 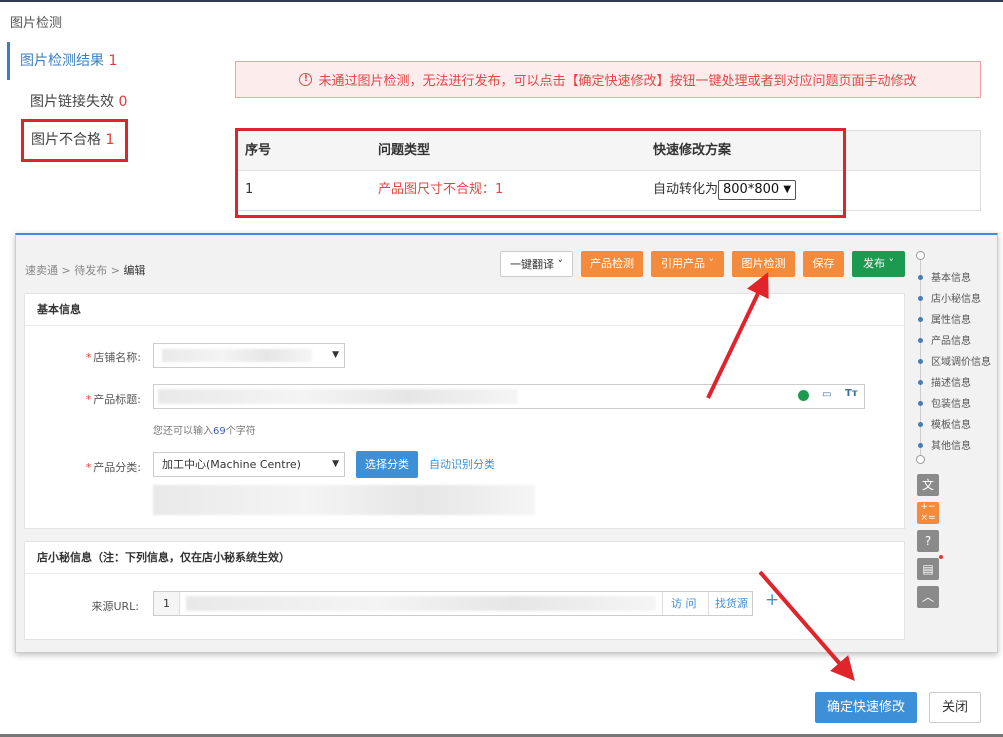 What do you see at coordinates (344, 500) in the screenshot?
I see `redacted-category-path` at bounding box center [344, 500].